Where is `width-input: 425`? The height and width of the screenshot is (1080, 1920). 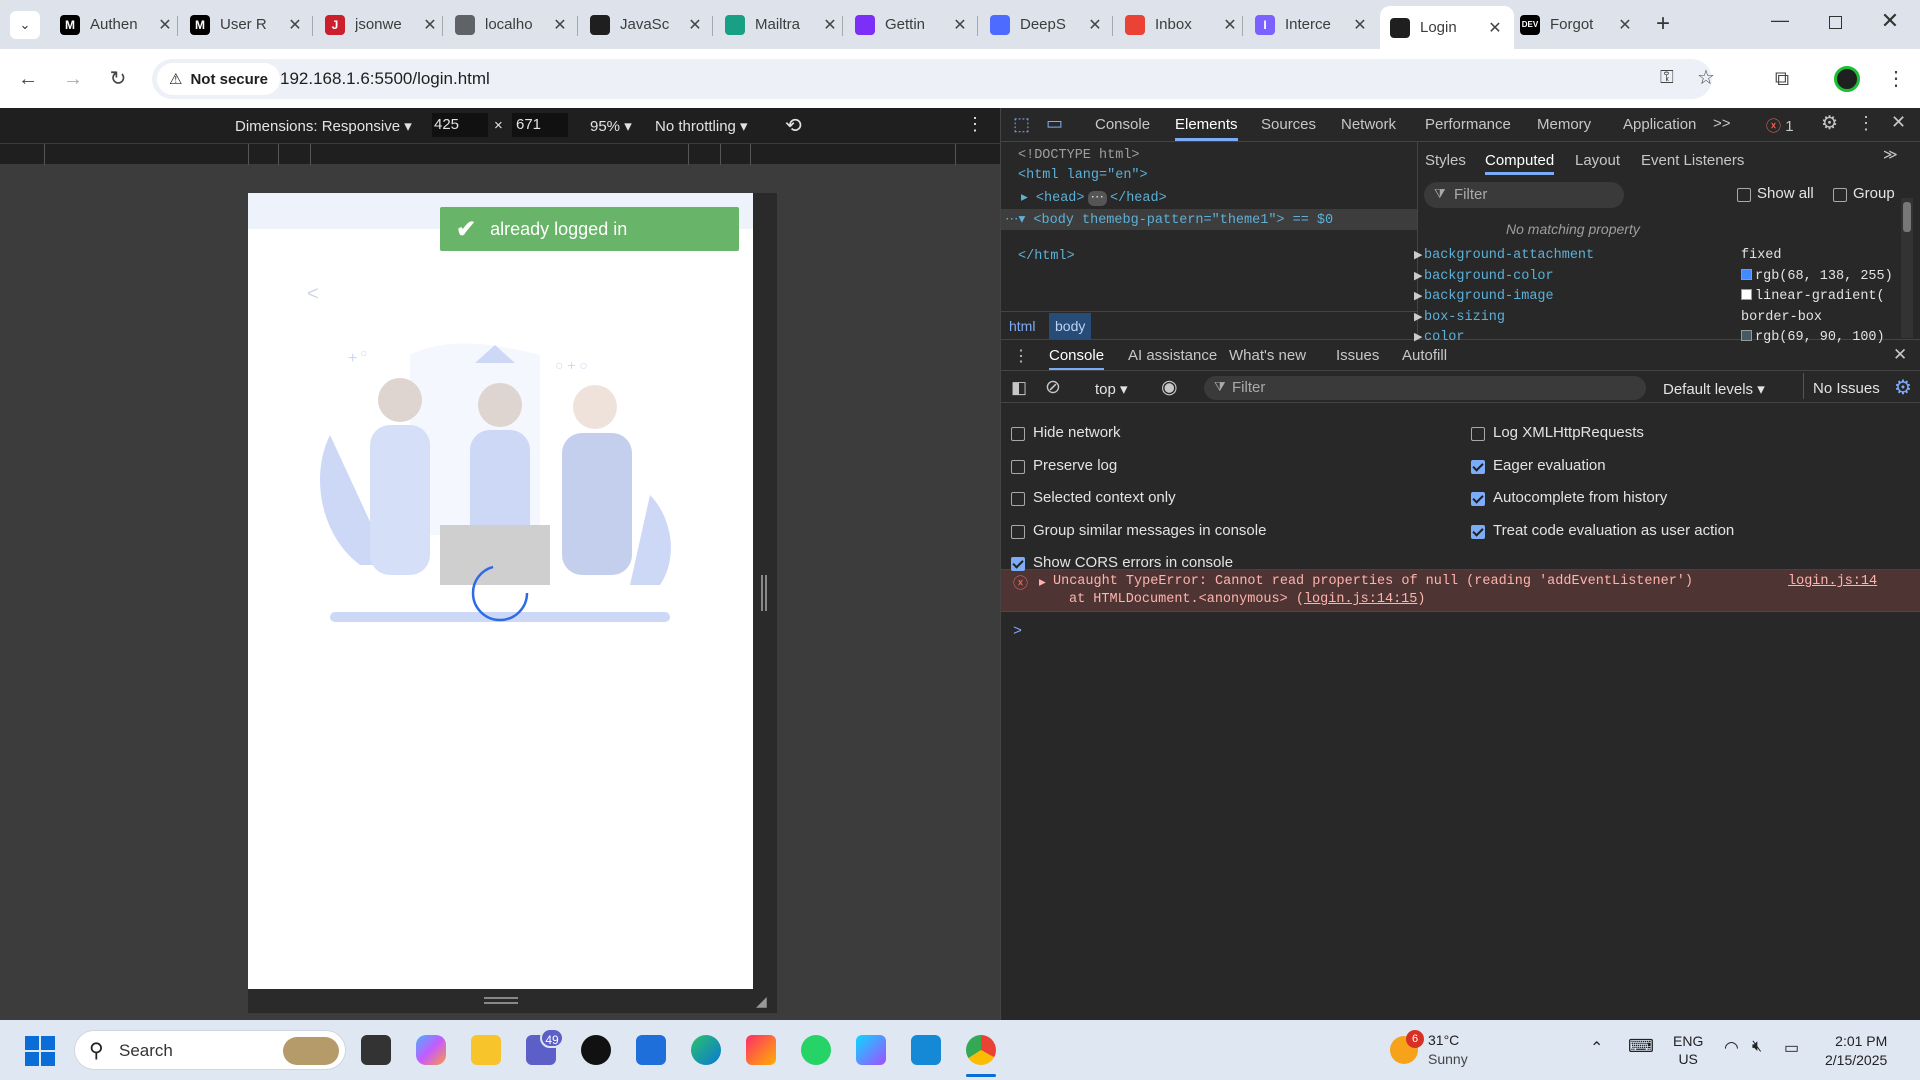 width-input: 425 is located at coordinates (460, 125).